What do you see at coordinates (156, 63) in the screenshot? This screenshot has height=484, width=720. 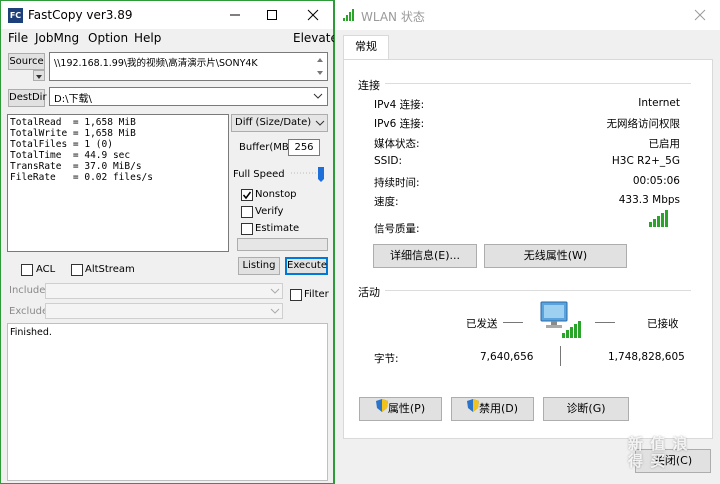 I see `source-path-text: \\192.168.1.99\我的视频\高清演示片\SONY4K` at bounding box center [156, 63].